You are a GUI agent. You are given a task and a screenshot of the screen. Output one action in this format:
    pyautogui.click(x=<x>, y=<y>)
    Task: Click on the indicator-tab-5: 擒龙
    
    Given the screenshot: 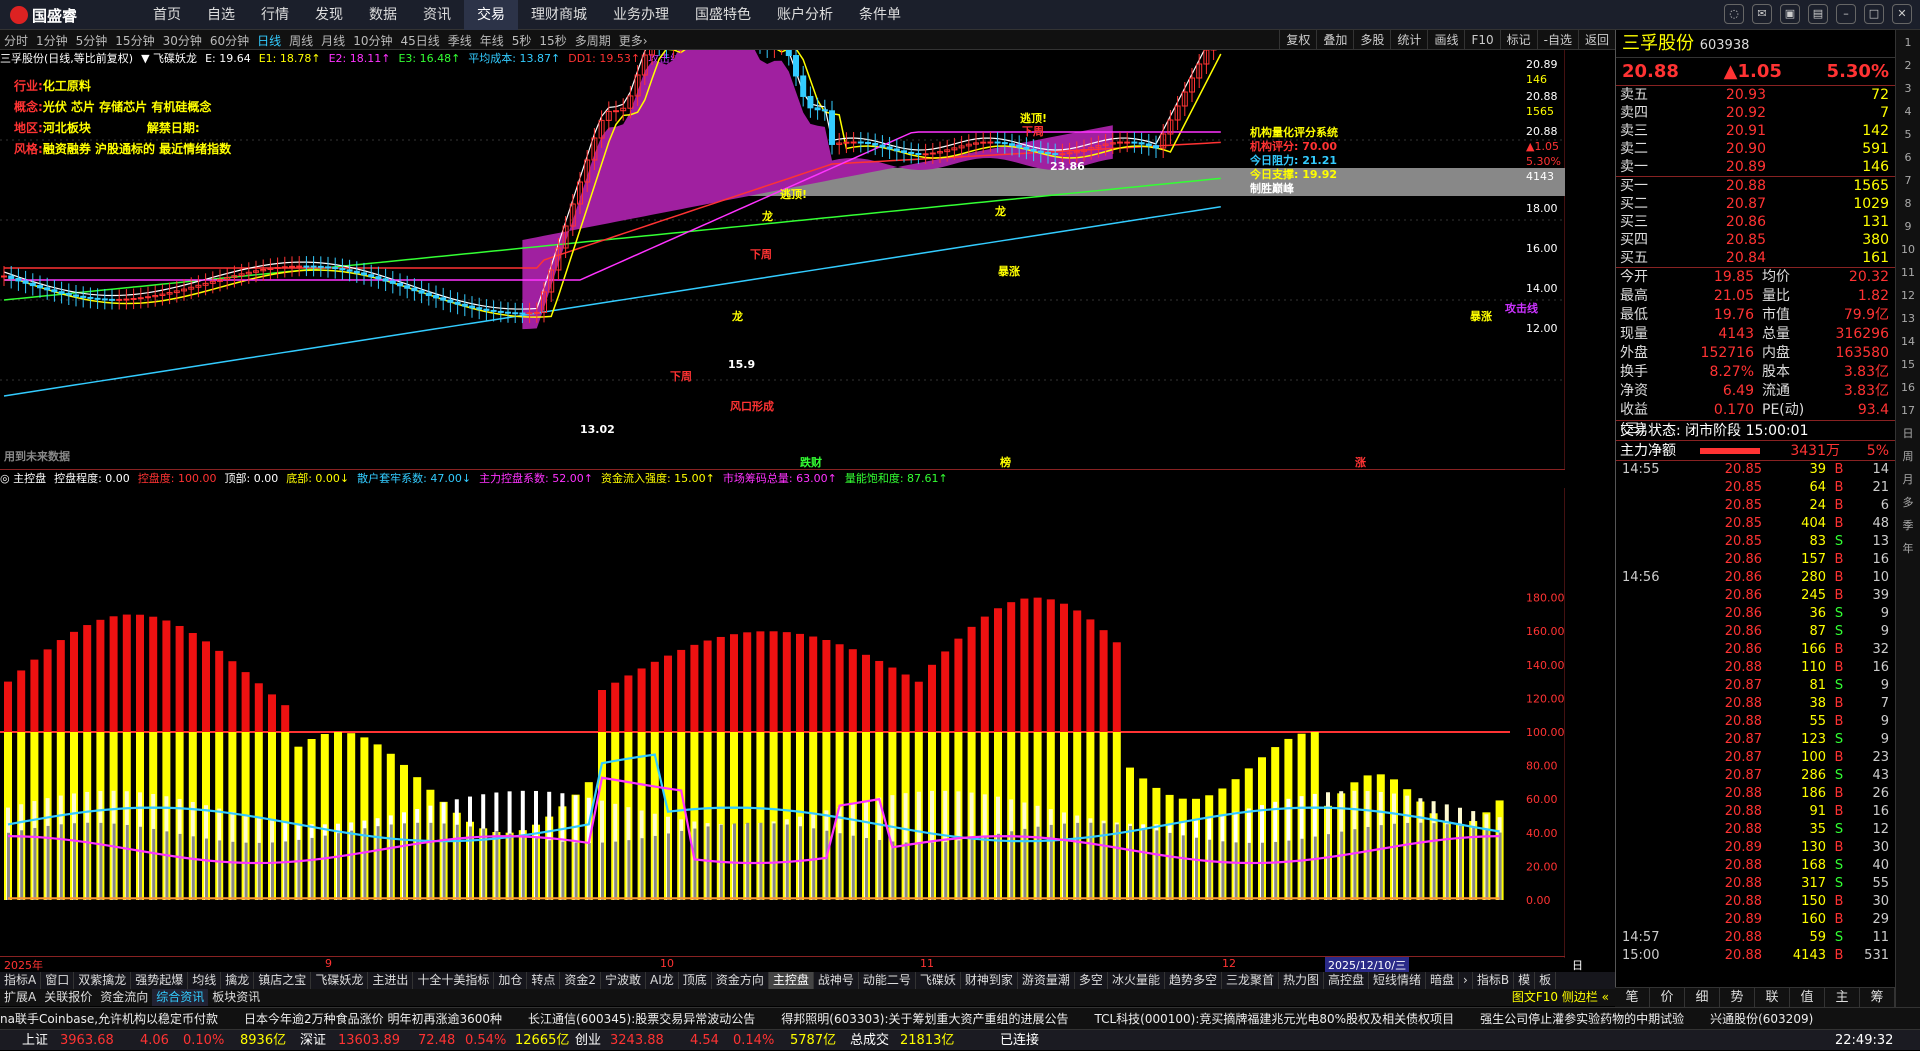 What is the action you would take?
    pyautogui.click(x=238, y=980)
    